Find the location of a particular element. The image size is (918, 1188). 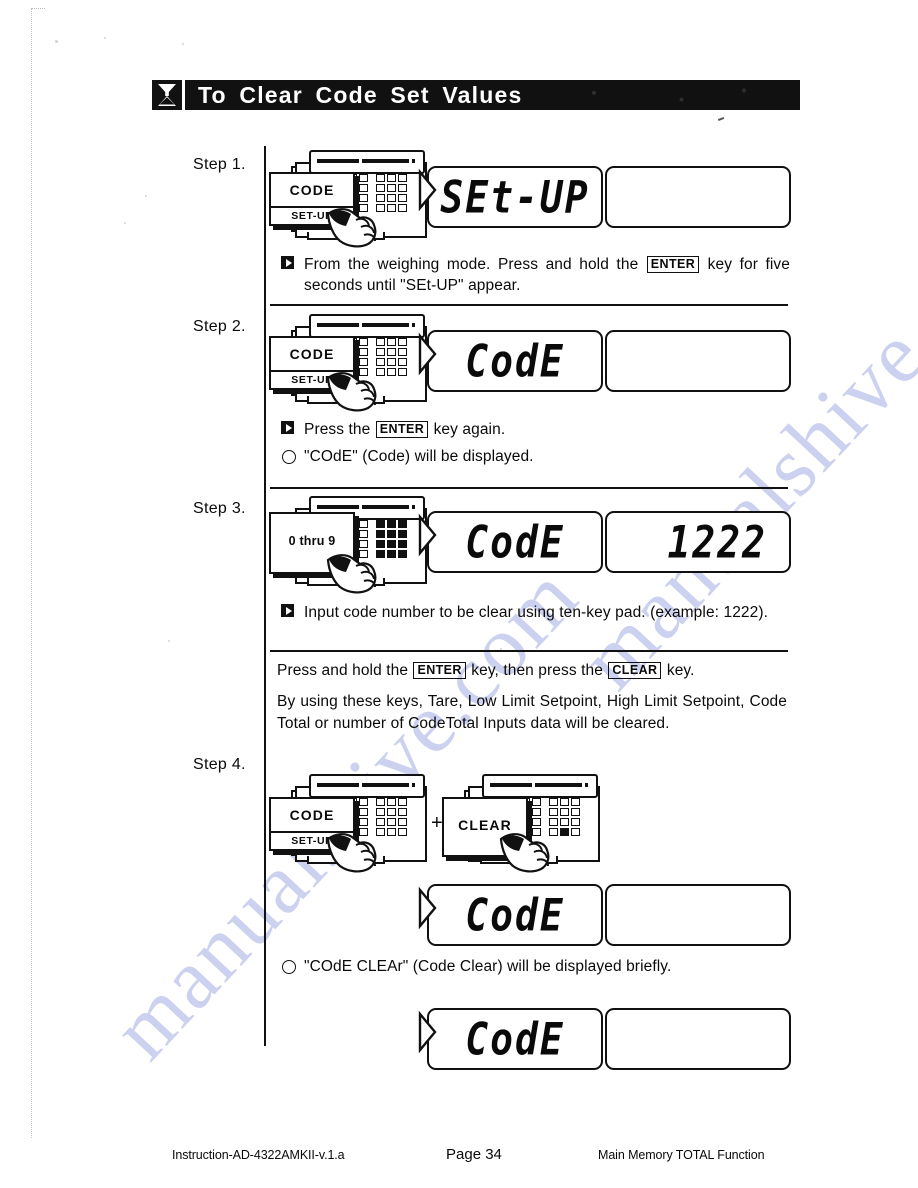

pointing-hand-icon is located at coordinates (355, 854).